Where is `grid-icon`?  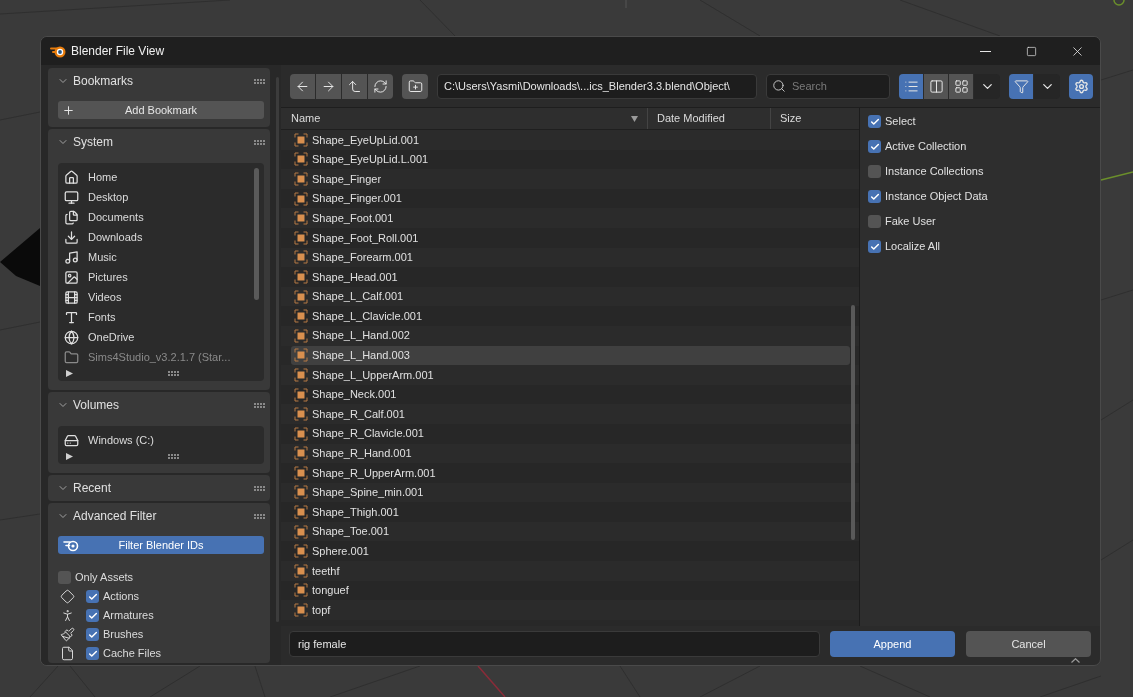 grid-icon is located at coordinates (961, 86).